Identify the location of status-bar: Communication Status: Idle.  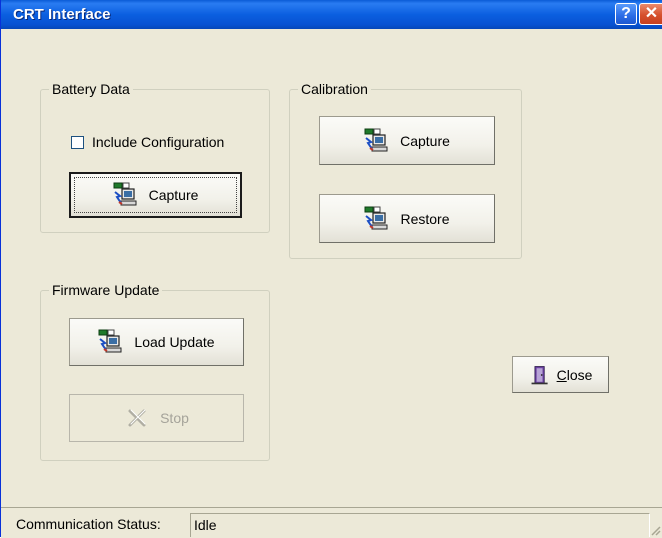
(331, 522).